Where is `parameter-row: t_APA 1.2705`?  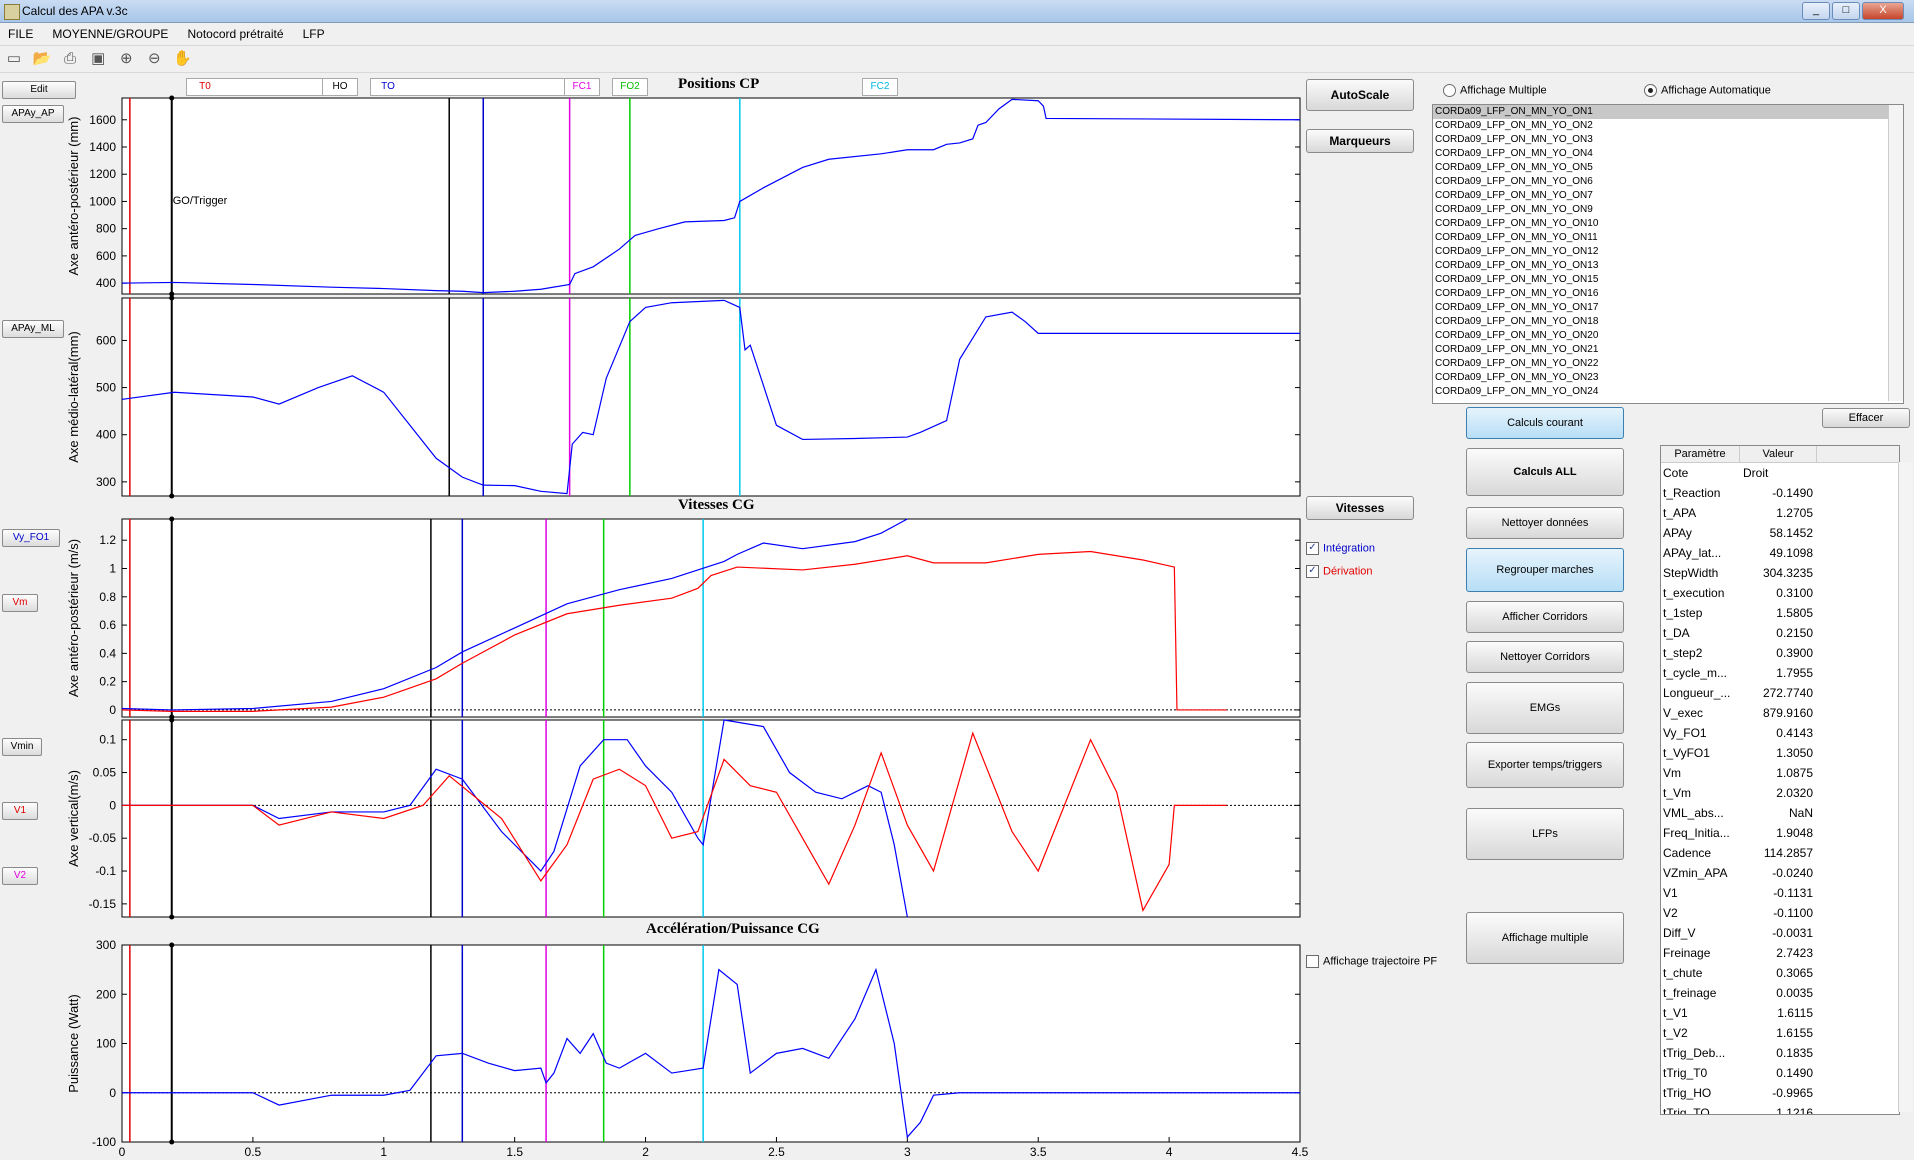 parameter-row: t_APA 1.2705 is located at coordinates (1780, 513).